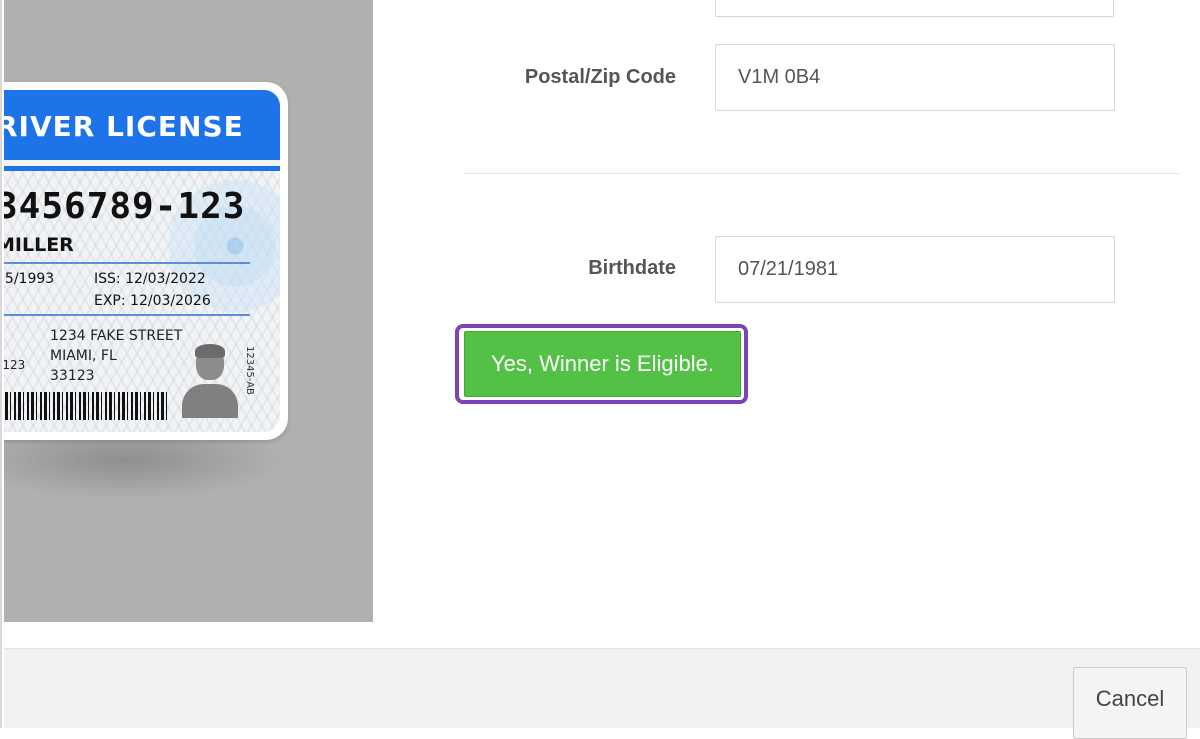  What do you see at coordinates (152, 301) in the screenshot?
I see `license-expiry-date: EXP: 12/03/2026` at bounding box center [152, 301].